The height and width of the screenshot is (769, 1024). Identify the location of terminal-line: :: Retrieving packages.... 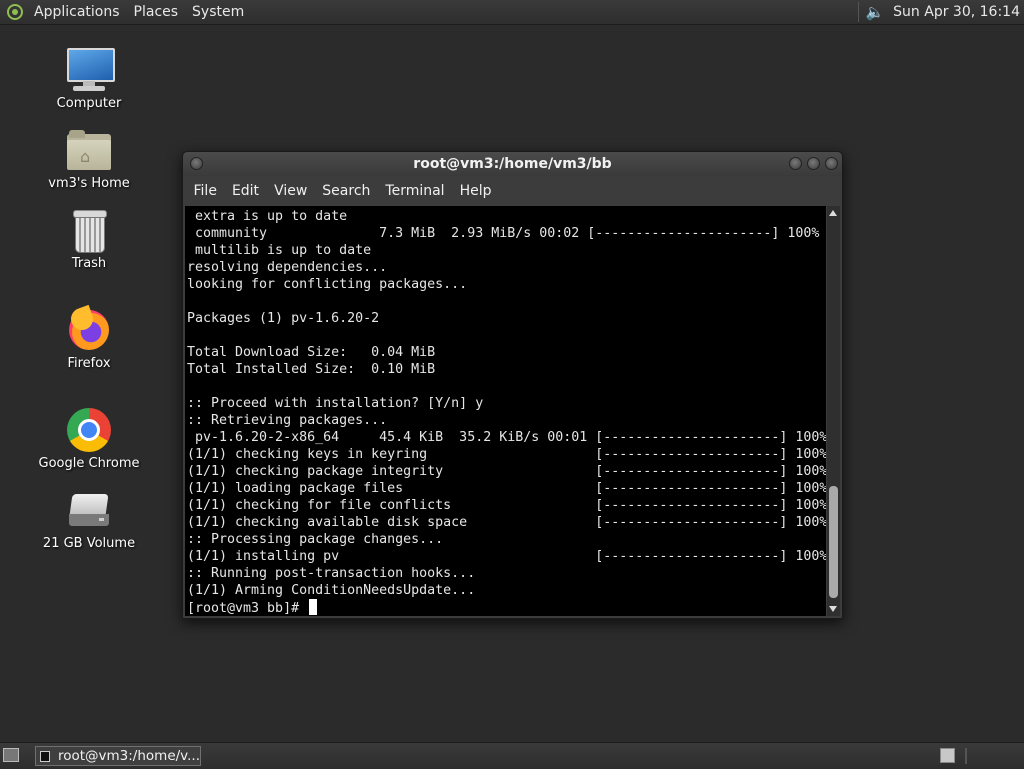
(287, 420).